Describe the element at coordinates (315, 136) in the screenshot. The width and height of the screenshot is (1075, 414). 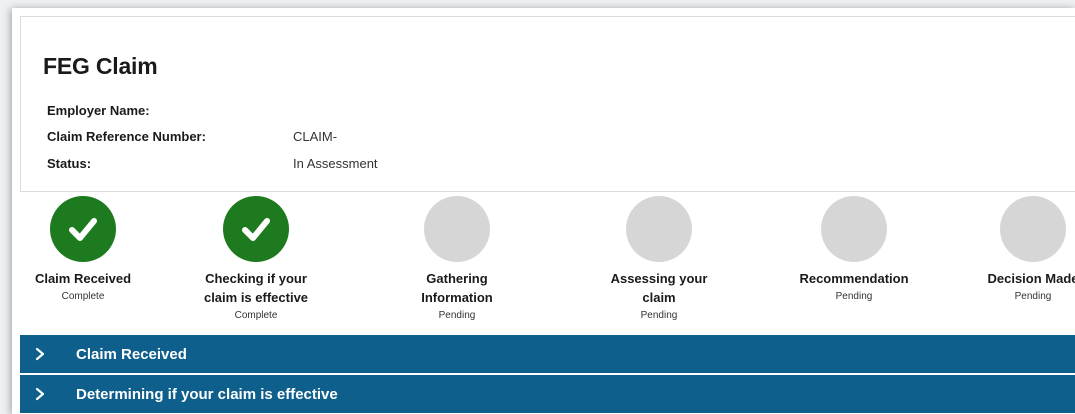
I see `claim-reference-value: CLAIM-` at that location.